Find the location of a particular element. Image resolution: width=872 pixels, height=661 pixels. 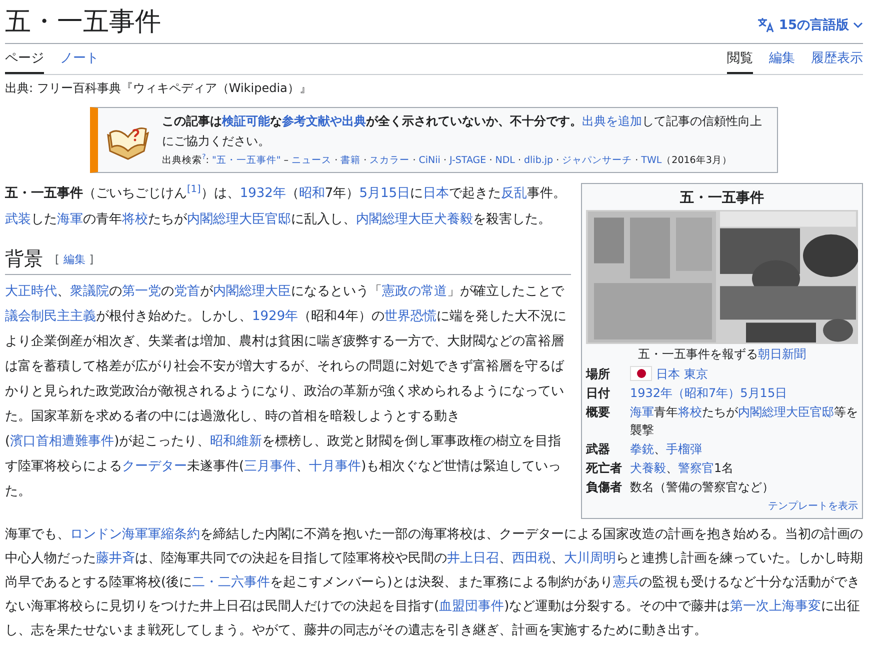

bracket: ] is located at coordinates (91, 260).